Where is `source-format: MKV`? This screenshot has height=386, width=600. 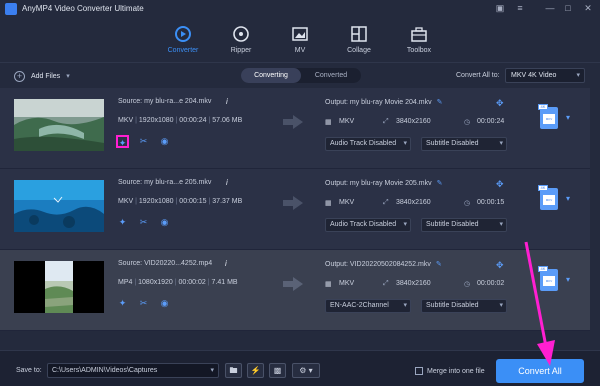
source-format: MKV is located at coordinates (126, 120).